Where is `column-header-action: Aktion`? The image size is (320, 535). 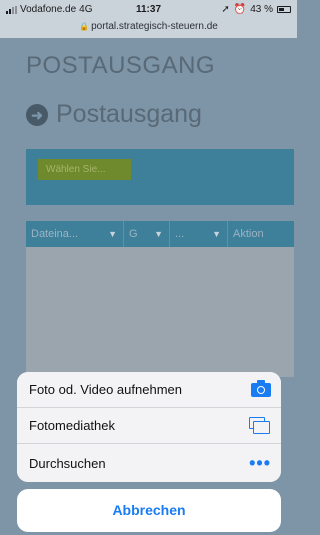 column-header-action: Aktion is located at coordinates (261, 234).